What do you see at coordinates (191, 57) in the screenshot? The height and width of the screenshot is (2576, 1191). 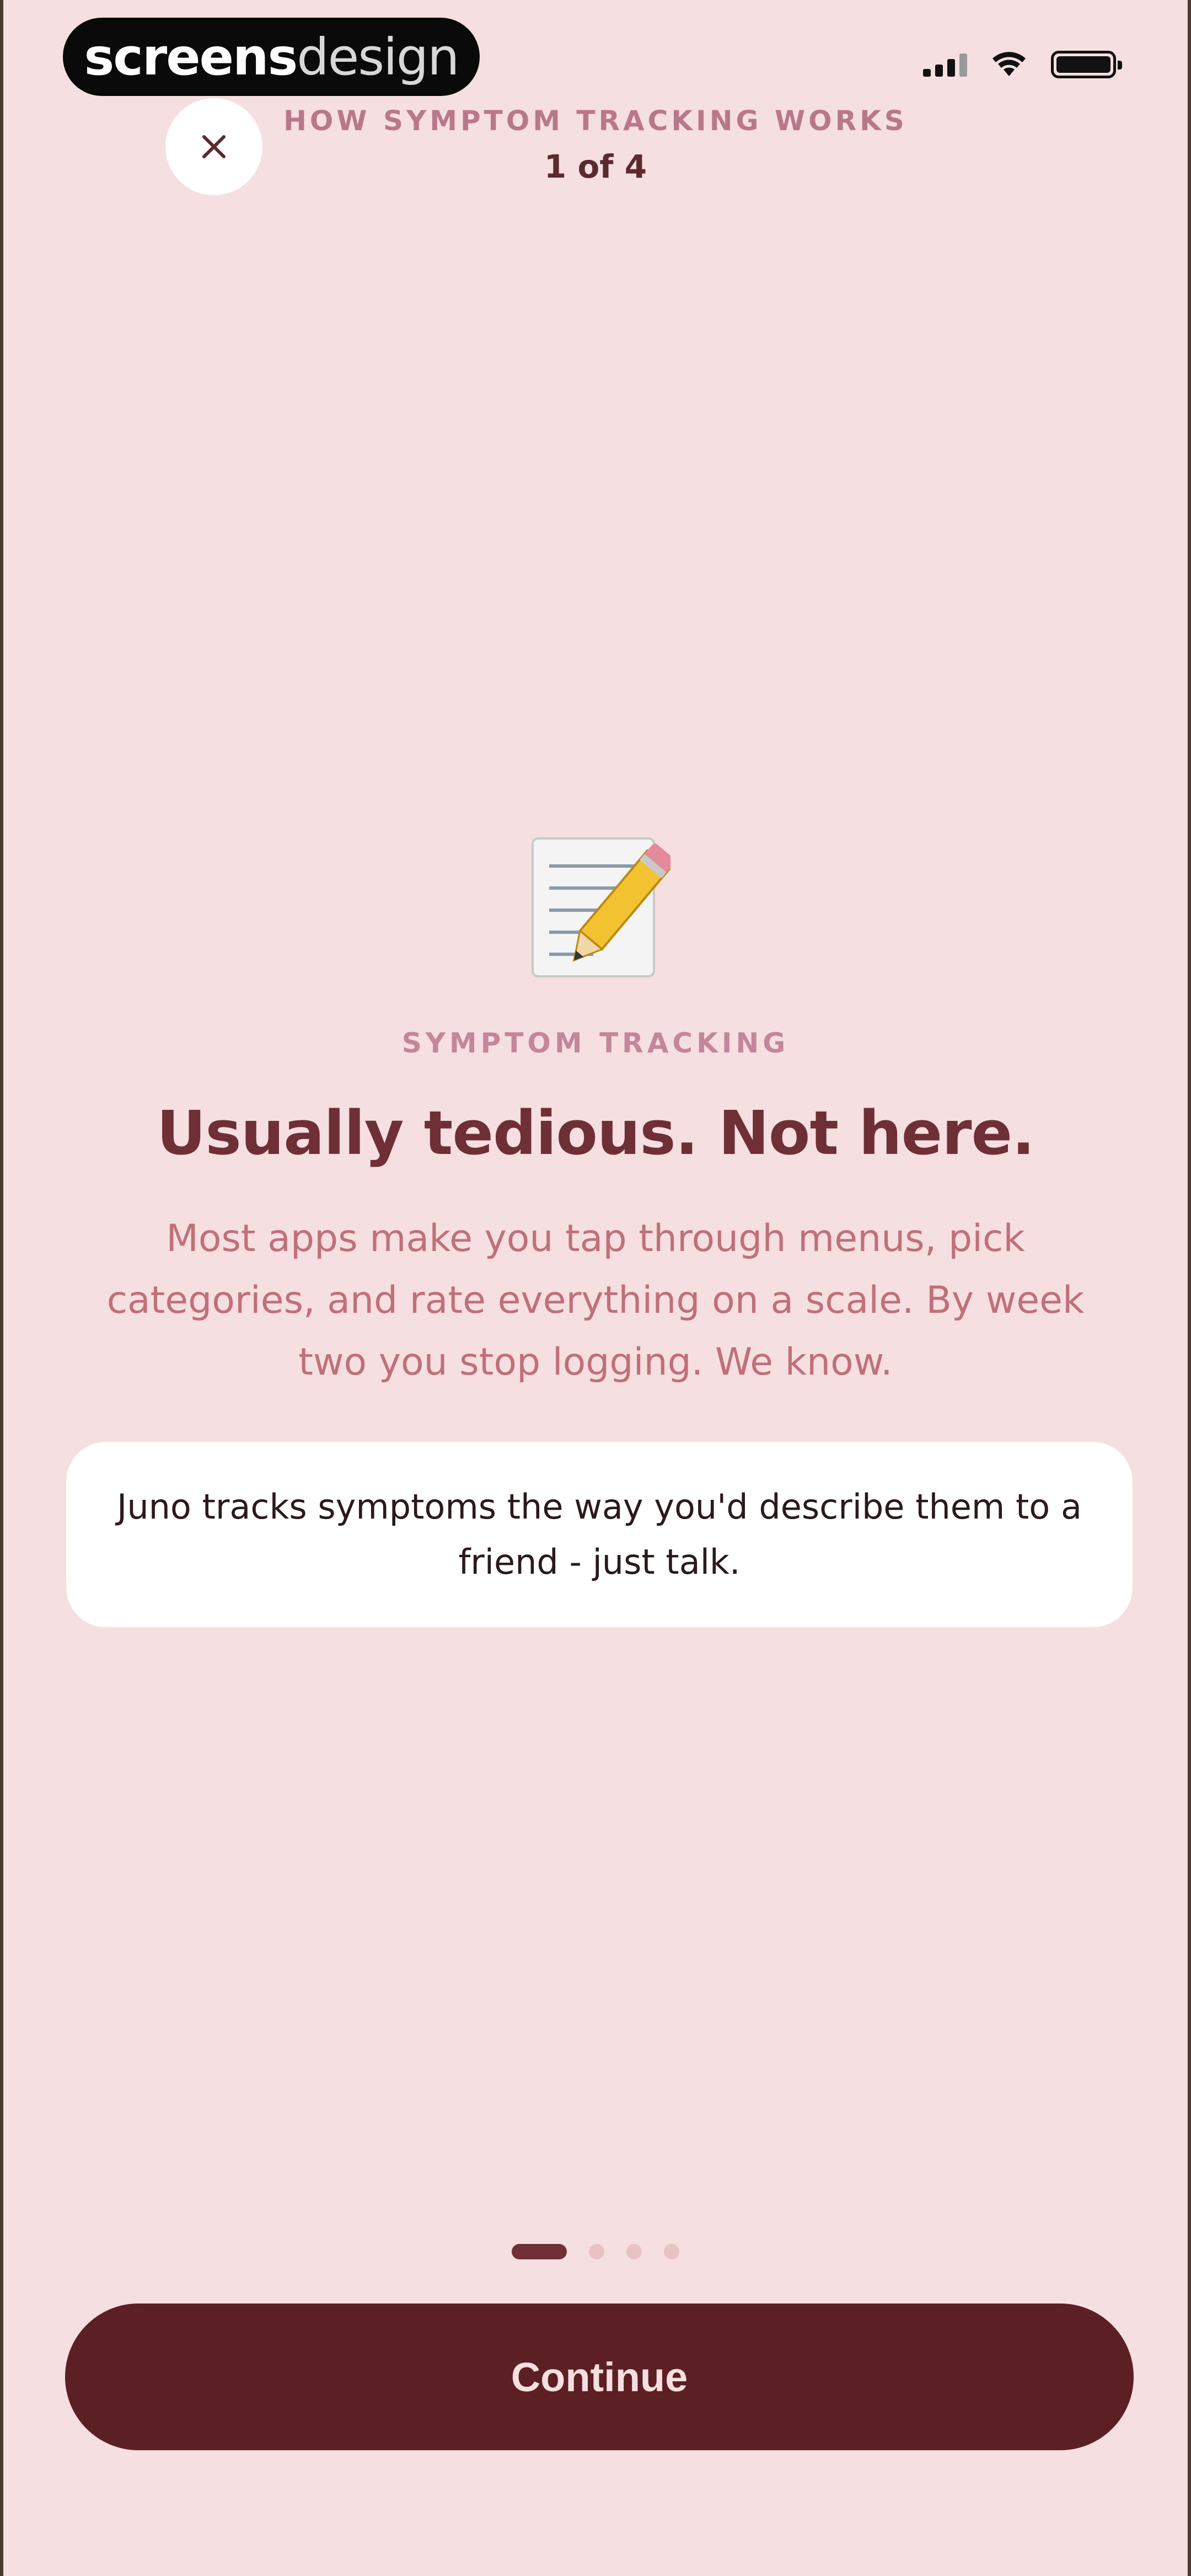 I see `watermark-bold: screens` at bounding box center [191, 57].